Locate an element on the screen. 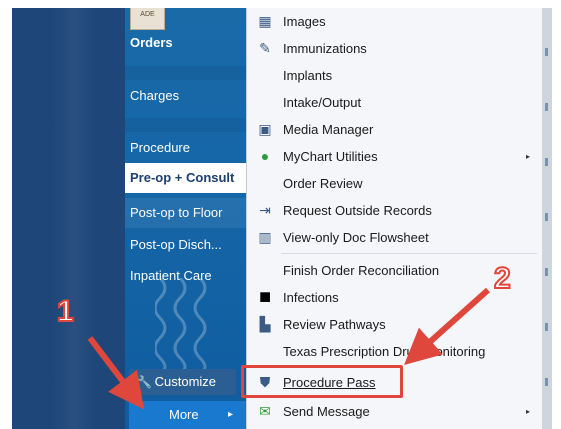 This screenshot has height=429, width=561. arrow-to-procedure-pass is located at coordinates (447, 326).